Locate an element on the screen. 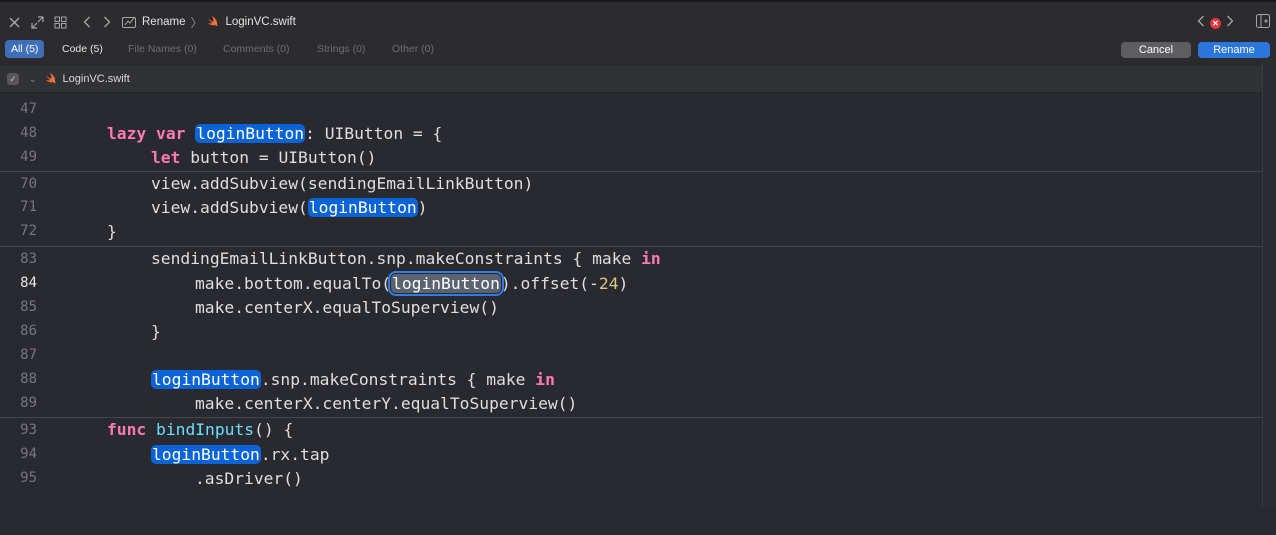  code-text: lazy var loginButton: UIButton = { is located at coordinates (275, 133).